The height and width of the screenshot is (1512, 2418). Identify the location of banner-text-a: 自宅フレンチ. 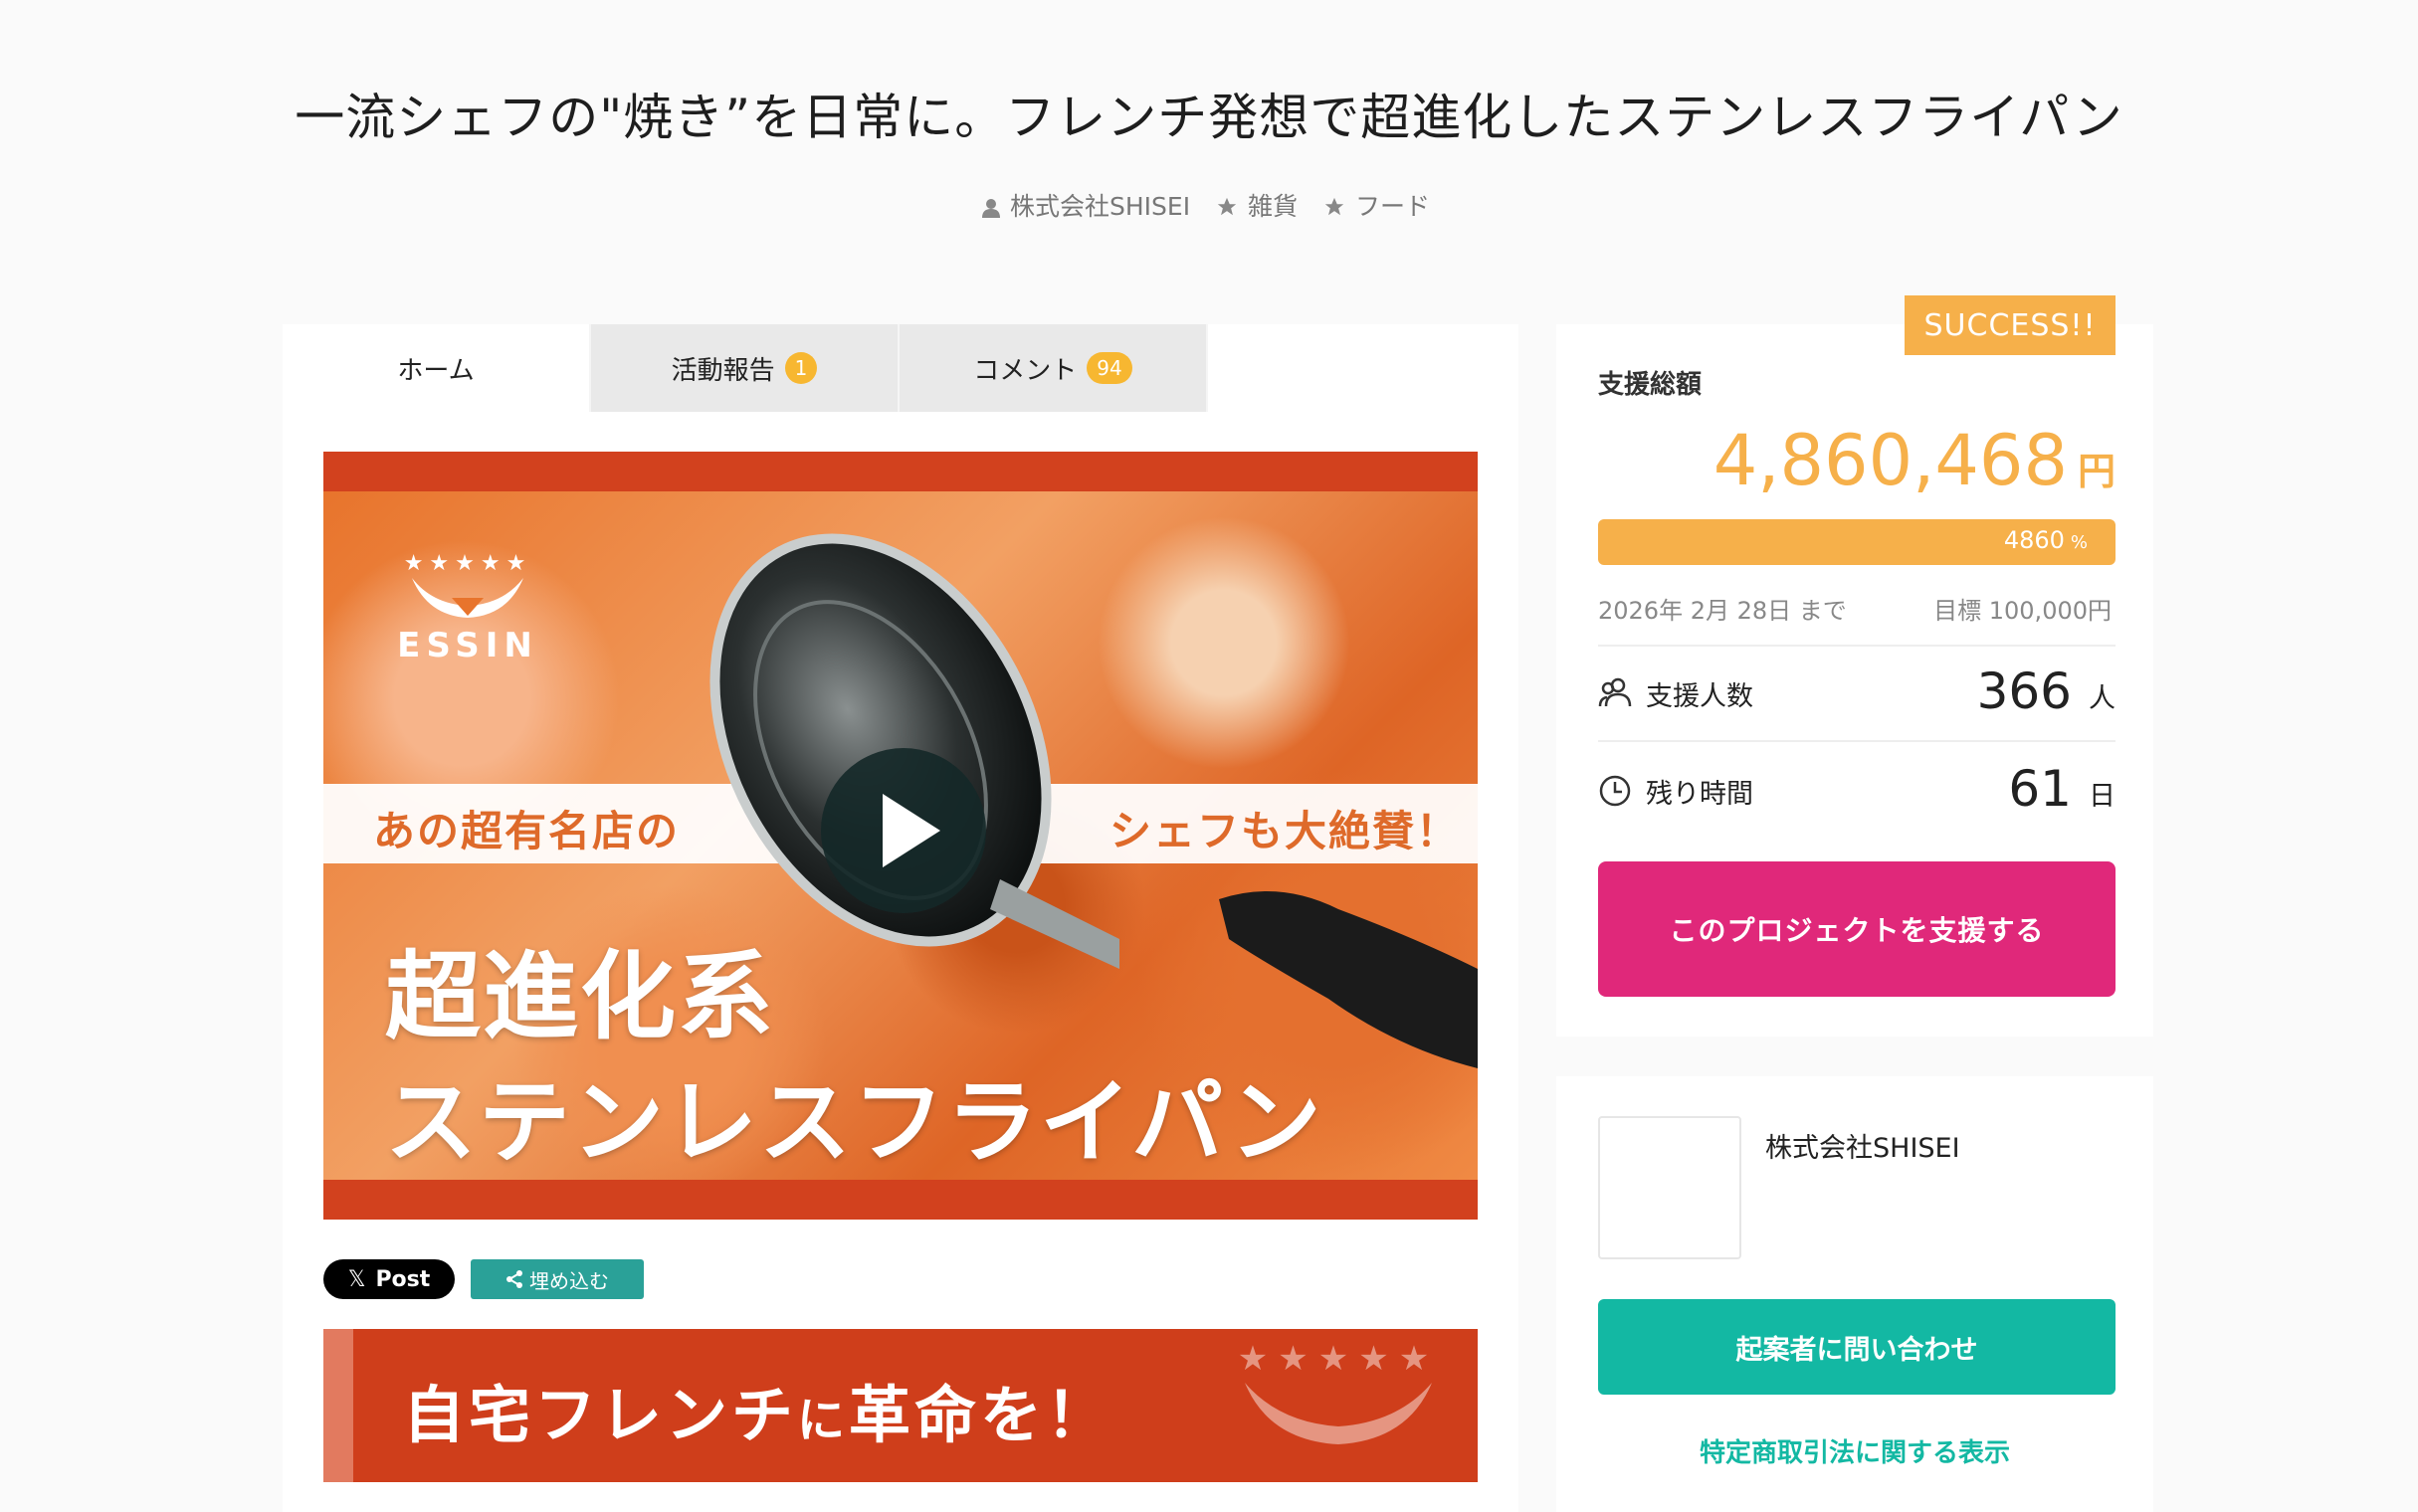
(600, 1415).